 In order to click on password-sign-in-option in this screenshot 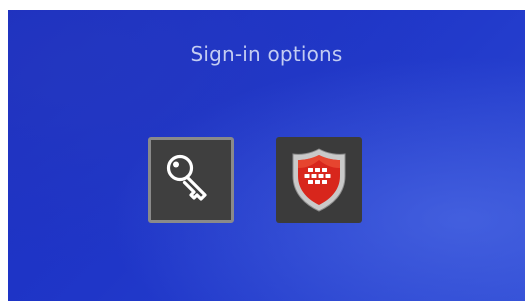, I will do `click(191, 180)`.